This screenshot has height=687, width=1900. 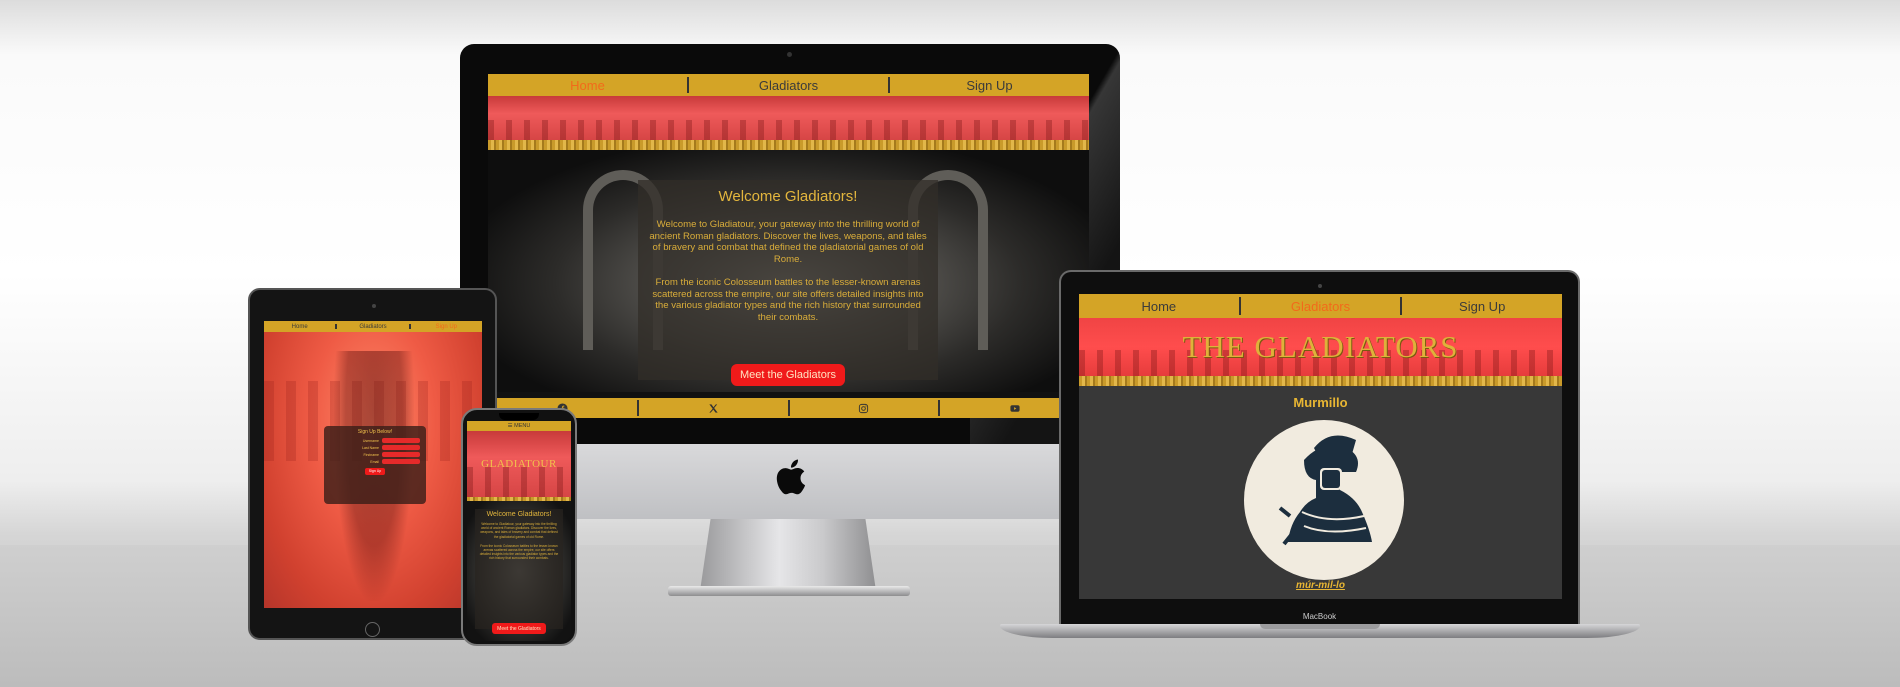 I want to click on tablet-nav: Home Gladiators Sign Up, so click(x=373, y=326).